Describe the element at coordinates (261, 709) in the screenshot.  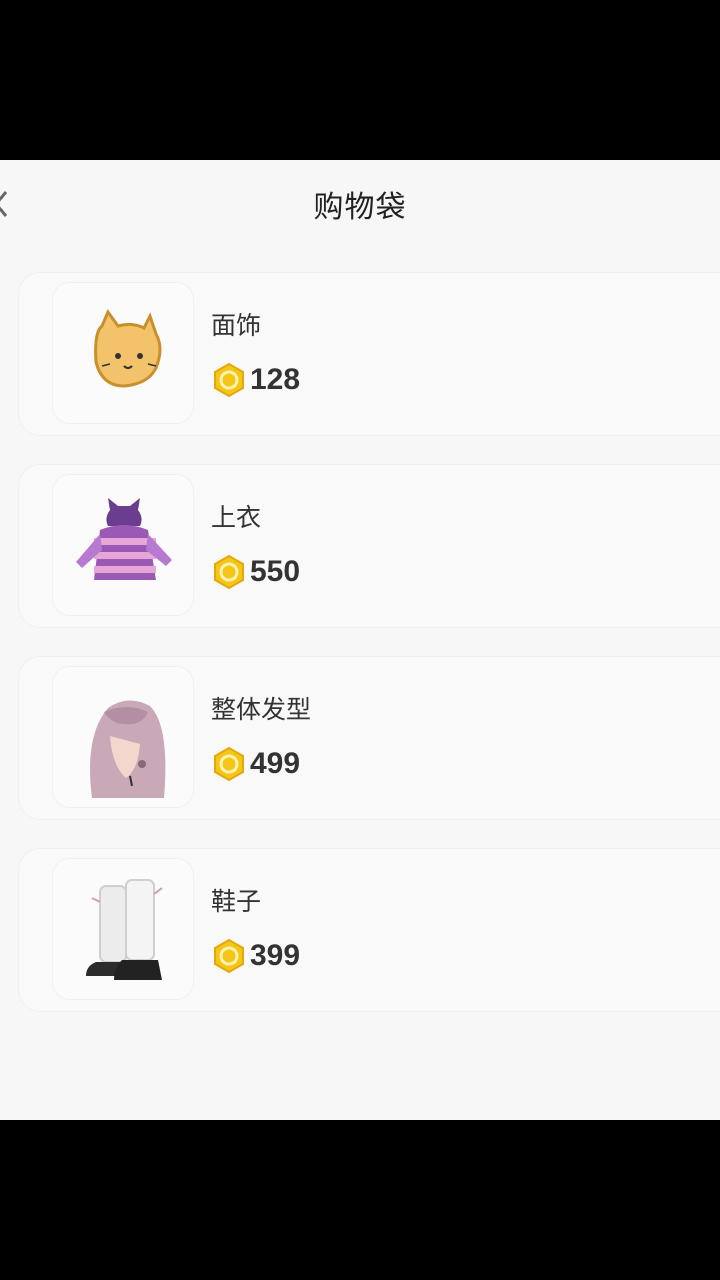
I see `item-name: 整体发型` at that location.